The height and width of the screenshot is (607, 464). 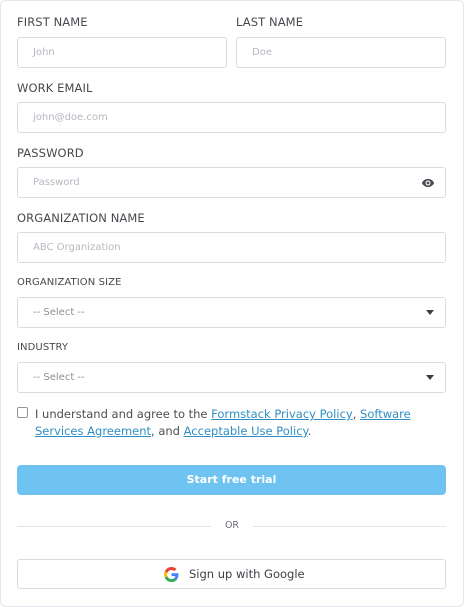 What do you see at coordinates (43, 347) in the screenshot?
I see `industry-label: INDUSTRY` at bounding box center [43, 347].